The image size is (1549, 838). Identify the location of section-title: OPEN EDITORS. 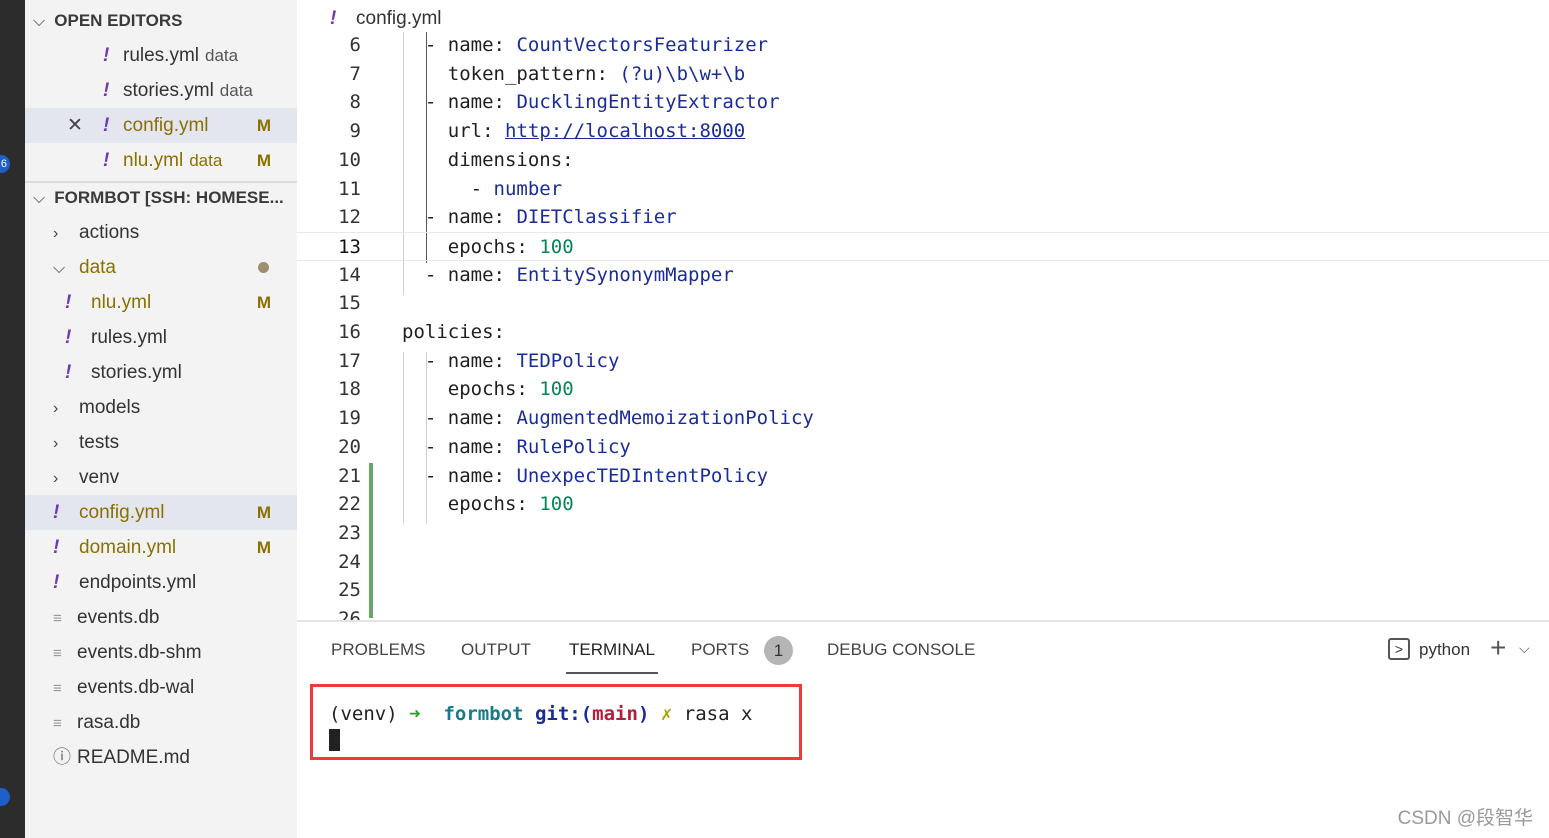
(118, 20).